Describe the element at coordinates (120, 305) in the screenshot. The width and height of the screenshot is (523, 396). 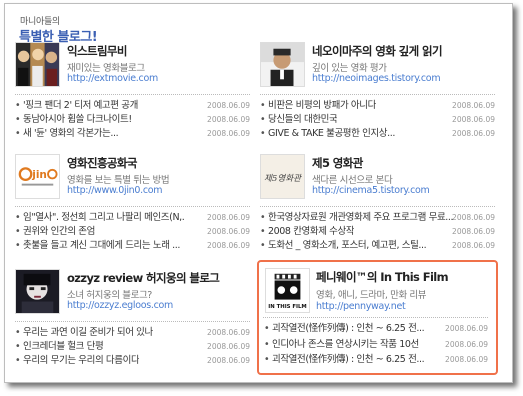
I see `blog-url-link: http://ozzyz.egloos.com` at that location.